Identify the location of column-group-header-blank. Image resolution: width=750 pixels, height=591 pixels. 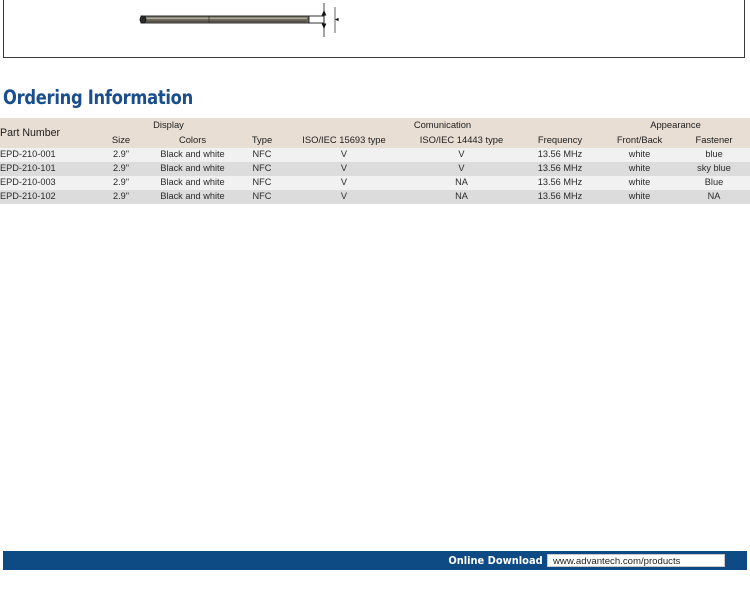
(262, 124).